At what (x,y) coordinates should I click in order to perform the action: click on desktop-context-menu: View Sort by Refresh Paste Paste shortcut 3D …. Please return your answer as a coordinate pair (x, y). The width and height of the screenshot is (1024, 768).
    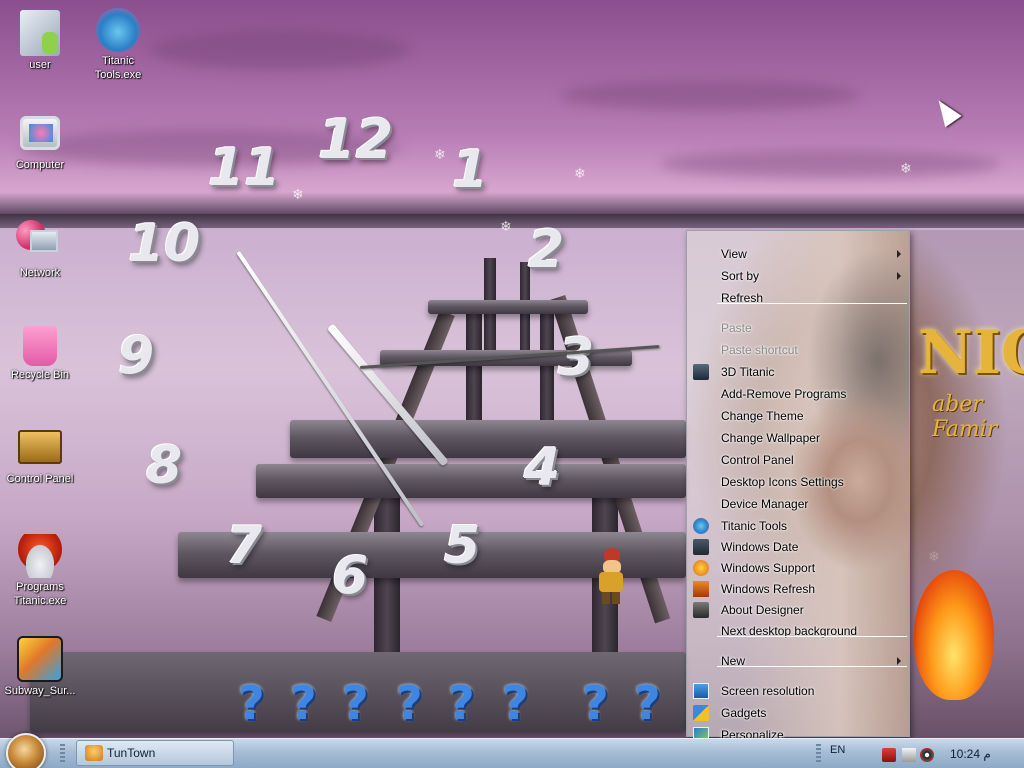
    Looking at the image, I should click on (798, 486).